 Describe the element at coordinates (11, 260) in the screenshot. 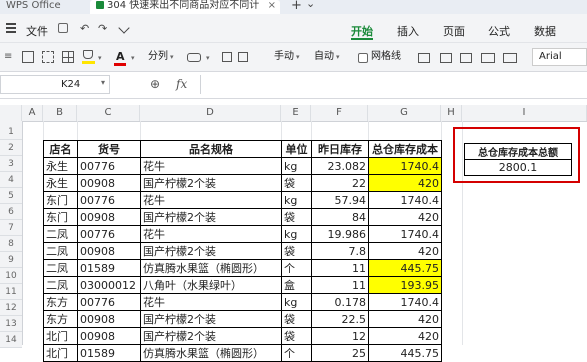

I see `row-header: 9` at that location.